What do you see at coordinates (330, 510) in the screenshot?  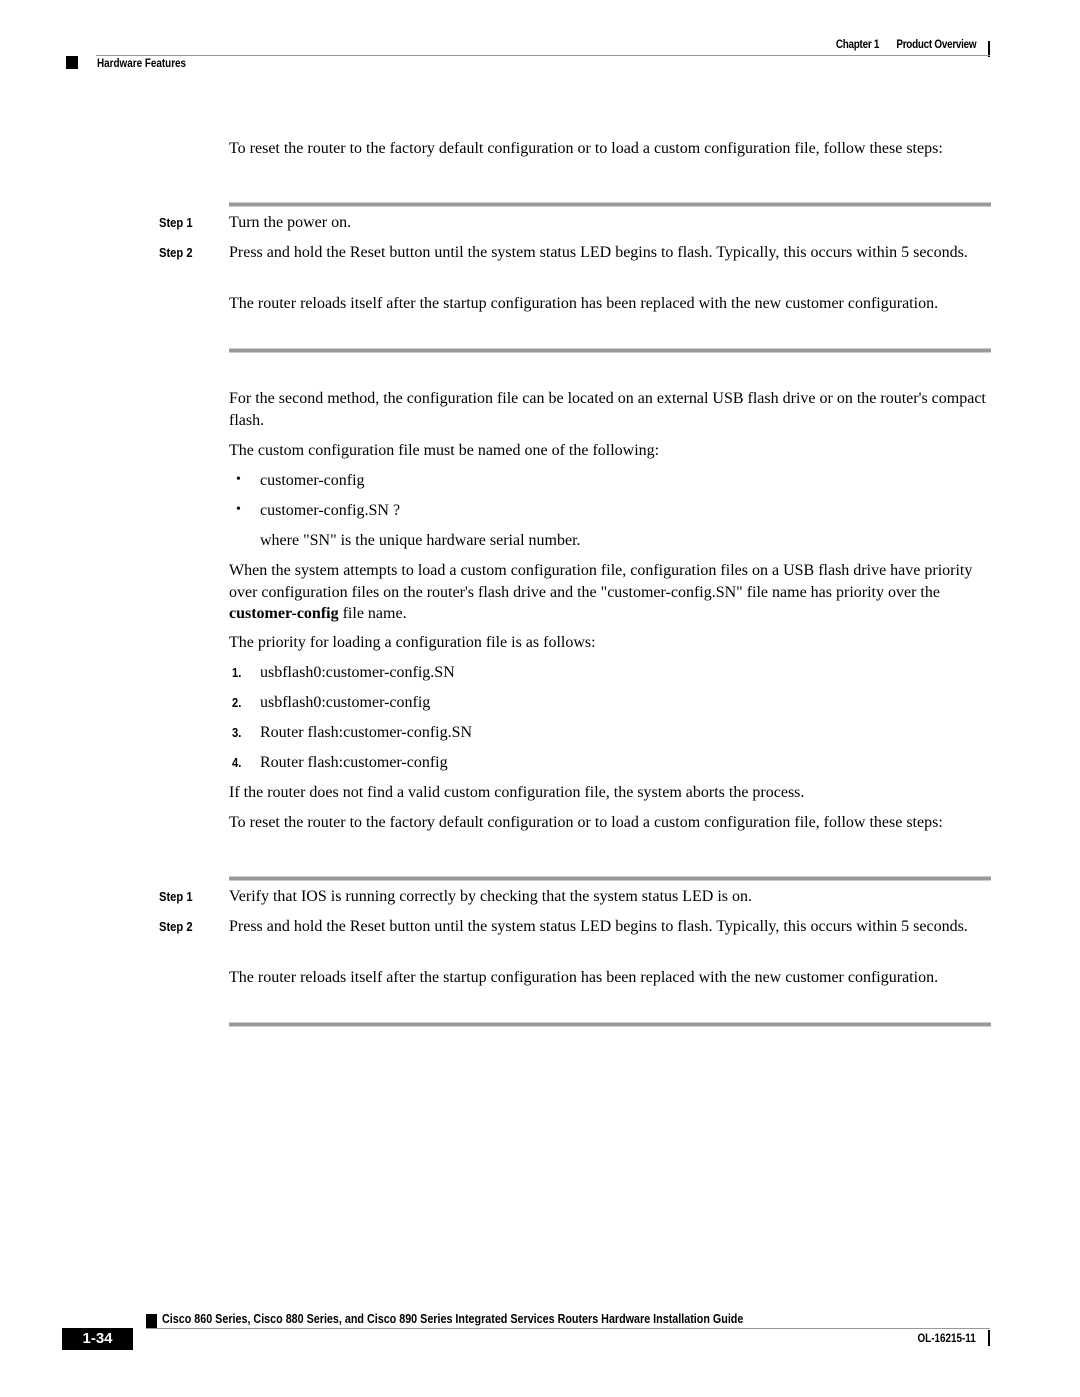 I see `list-item: customer-config.SN ?` at bounding box center [330, 510].